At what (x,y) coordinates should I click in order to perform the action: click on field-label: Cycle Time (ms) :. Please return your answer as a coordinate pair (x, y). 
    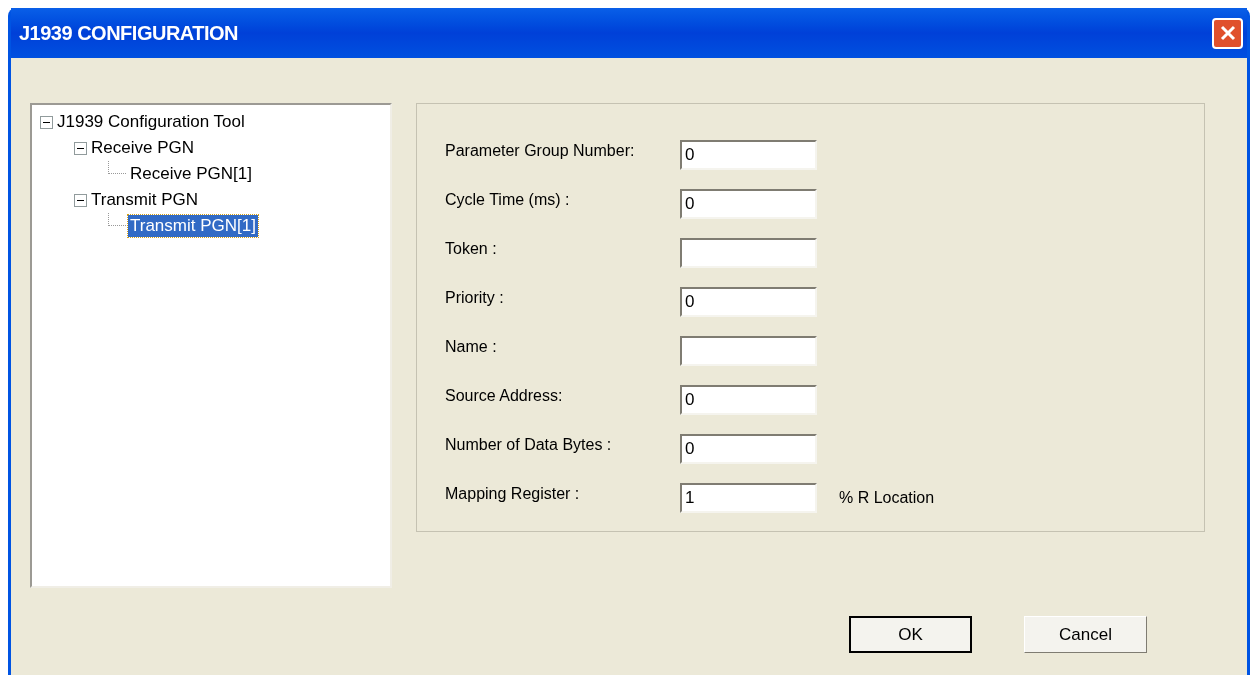
    Looking at the image, I should click on (508, 200).